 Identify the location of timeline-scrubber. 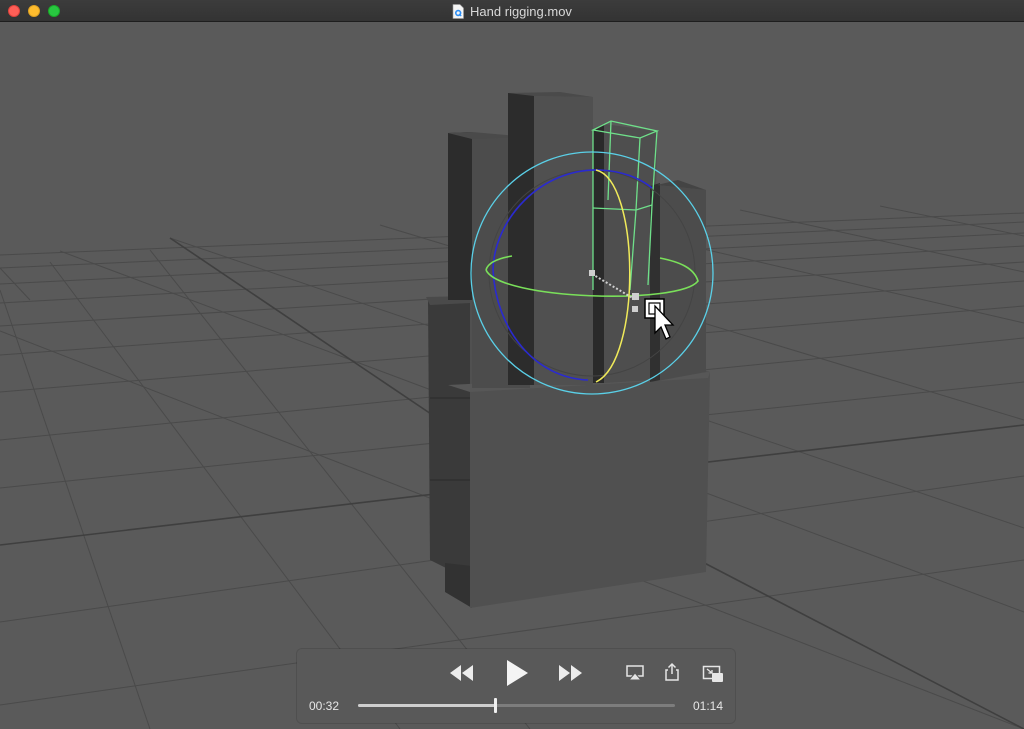
(516, 705).